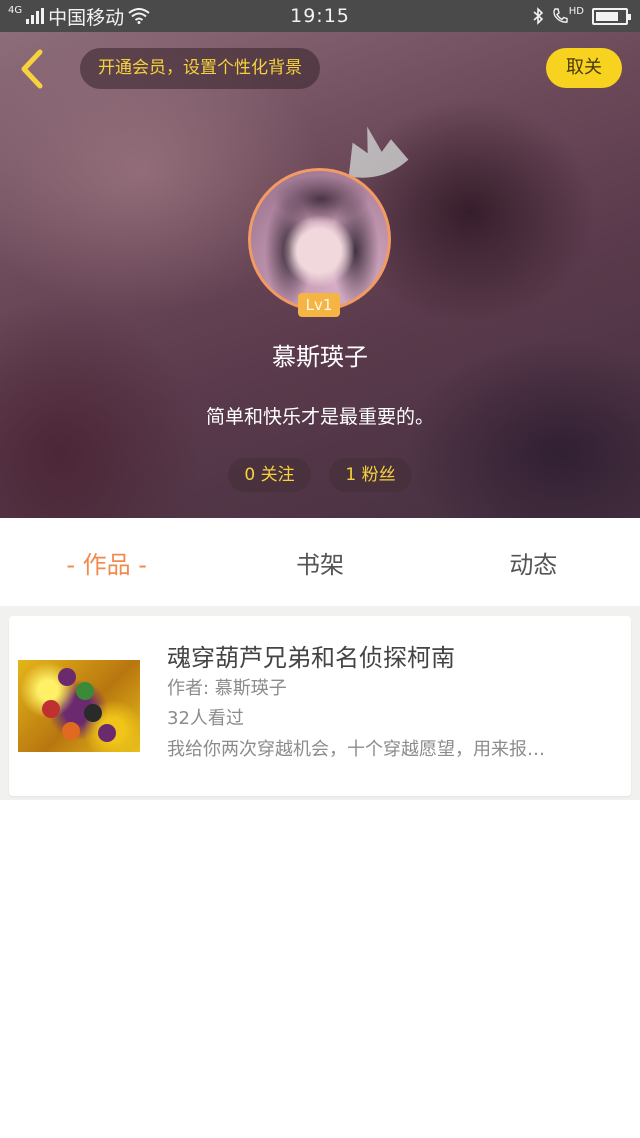 Image resolution: width=640 pixels, height=1138 pixels. What do you see at coordinates (319, 239) in the screenshot?
I see `avatar` at bounding box center [319, 239].